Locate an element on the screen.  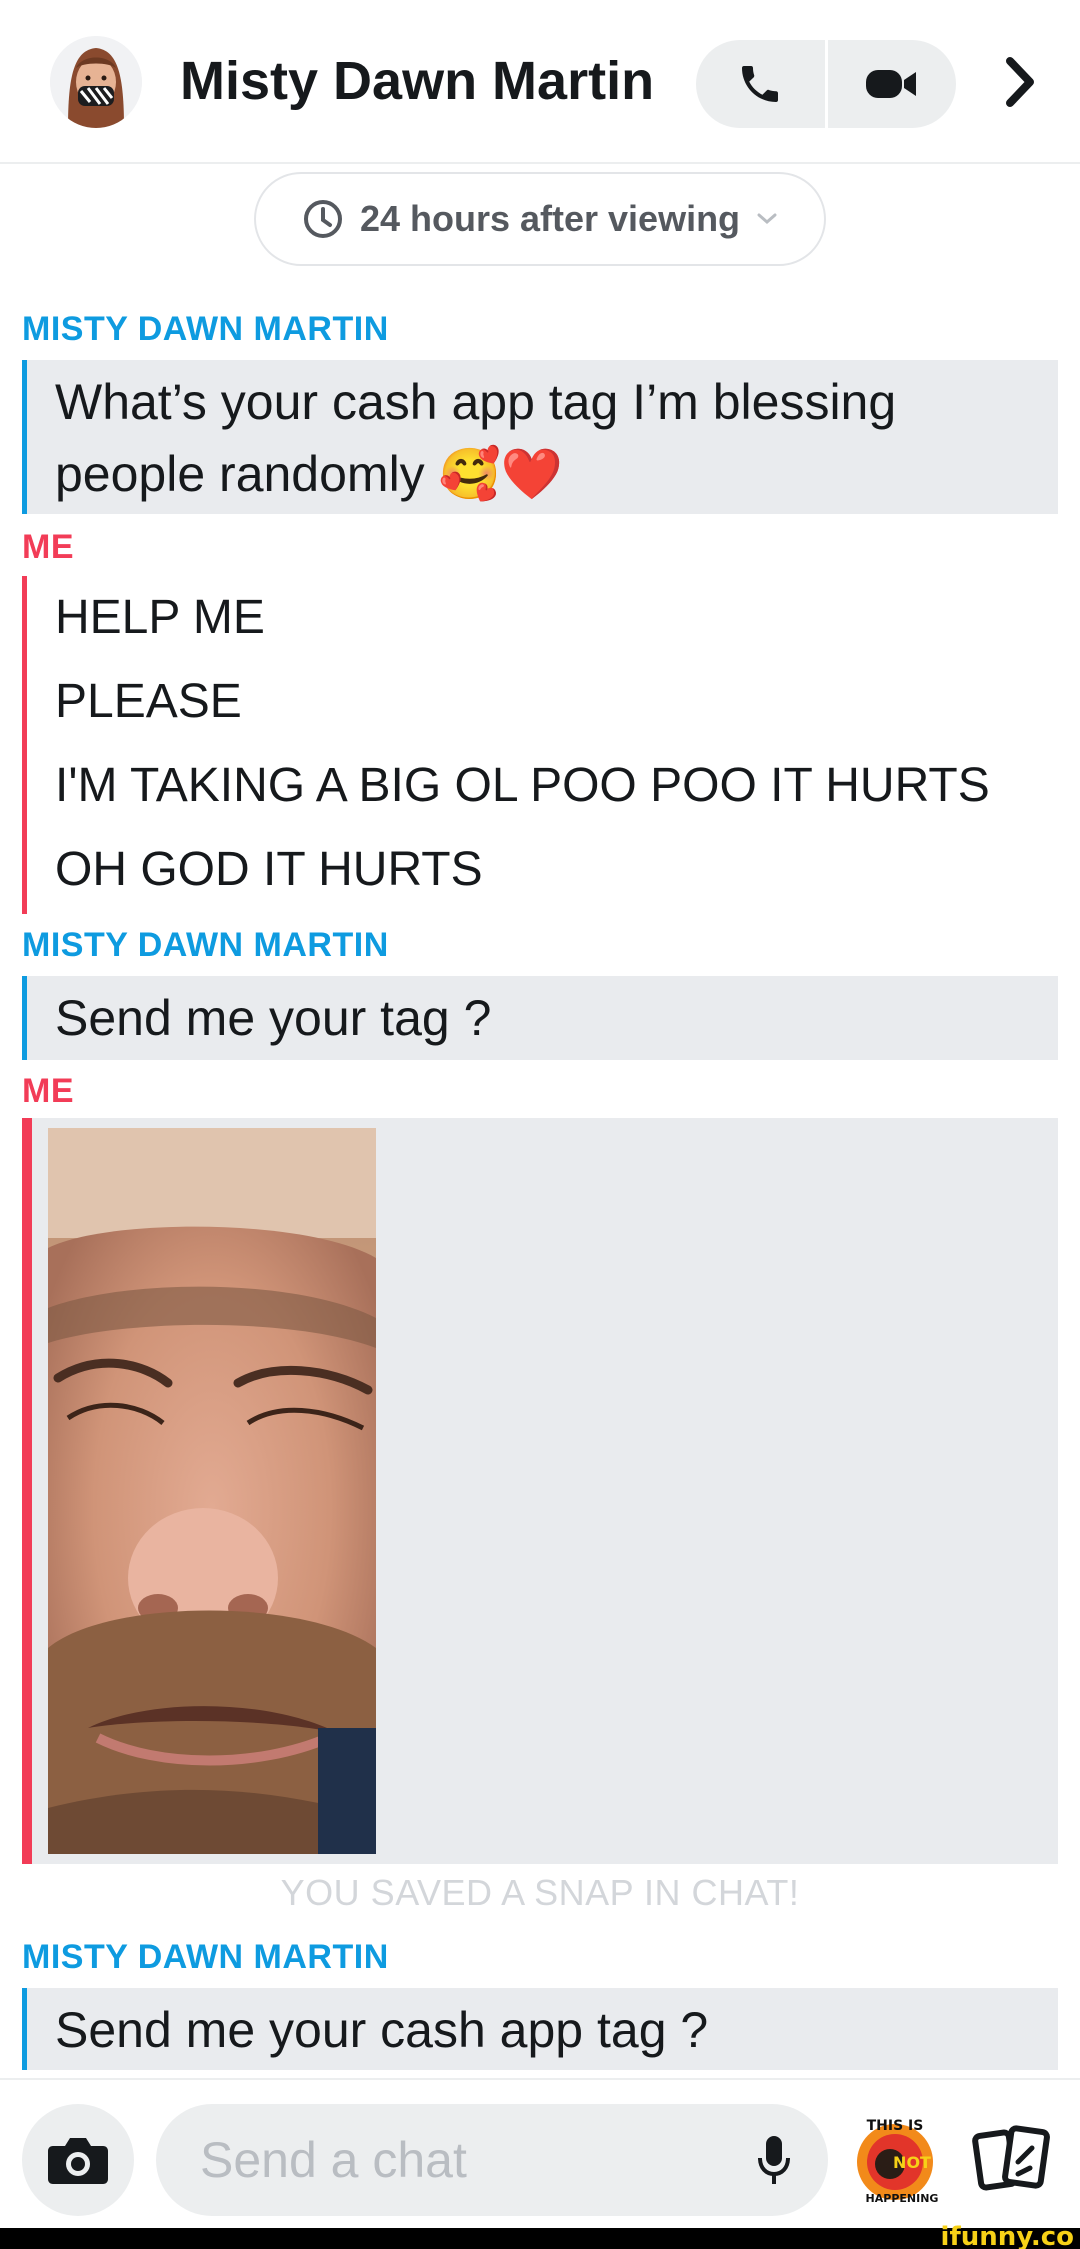
saved-snap-notice: YOU SAVED A SNAP IN CHAT! is located at coordinates (540, 1892).